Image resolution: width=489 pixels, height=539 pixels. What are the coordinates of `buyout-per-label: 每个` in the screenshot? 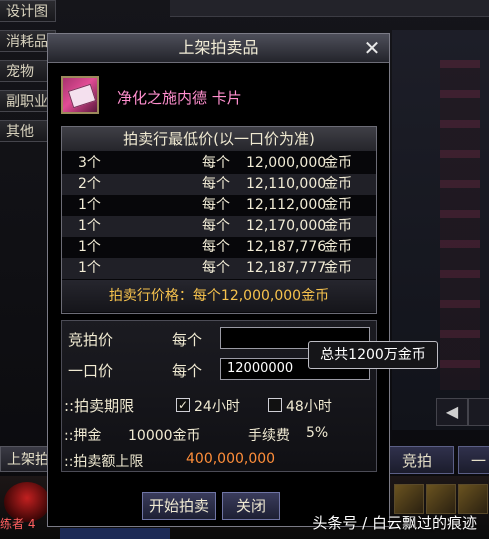 It's located at (187, 371).